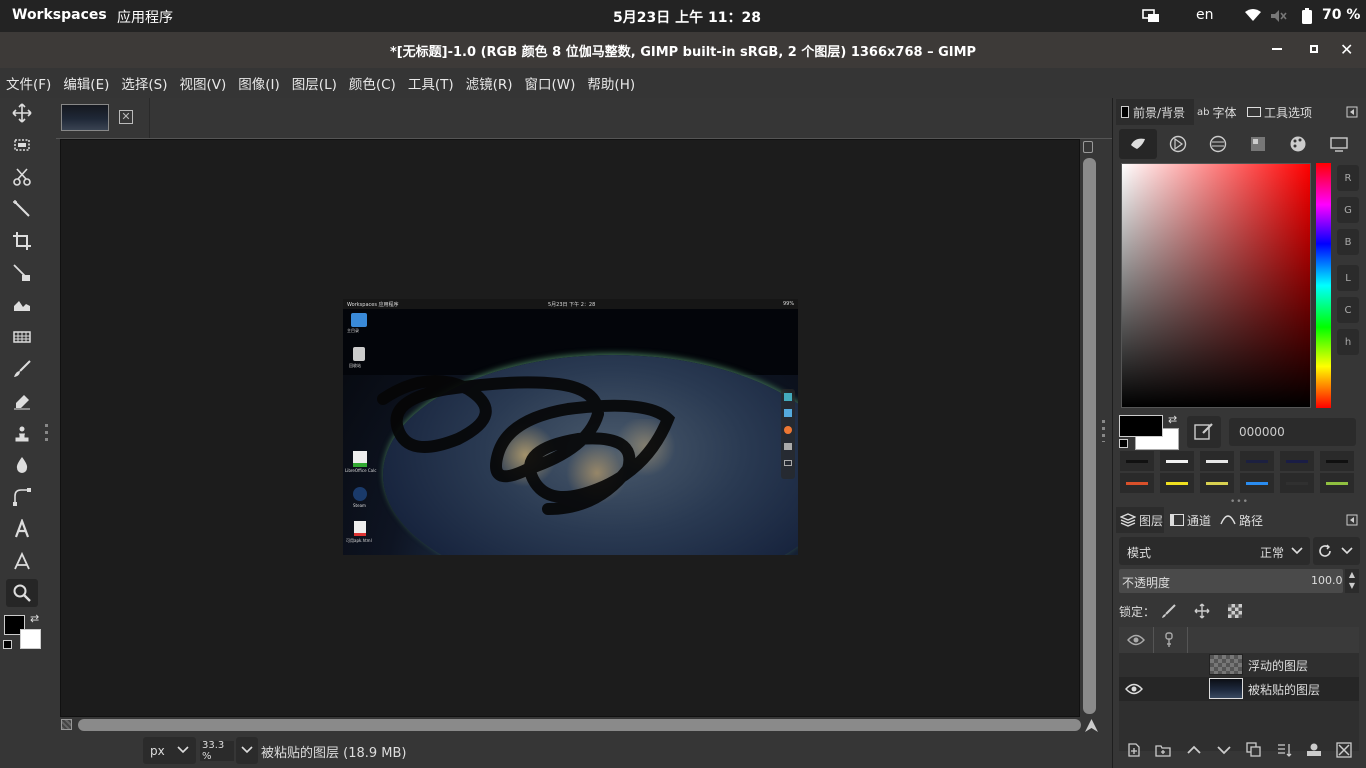 This screenshot has height=768, width=1366. What do you see at coordinates (1352, 520) in the screenshot?
I see `layers-panel-menu-icon` at bounding box center [1352, 520].